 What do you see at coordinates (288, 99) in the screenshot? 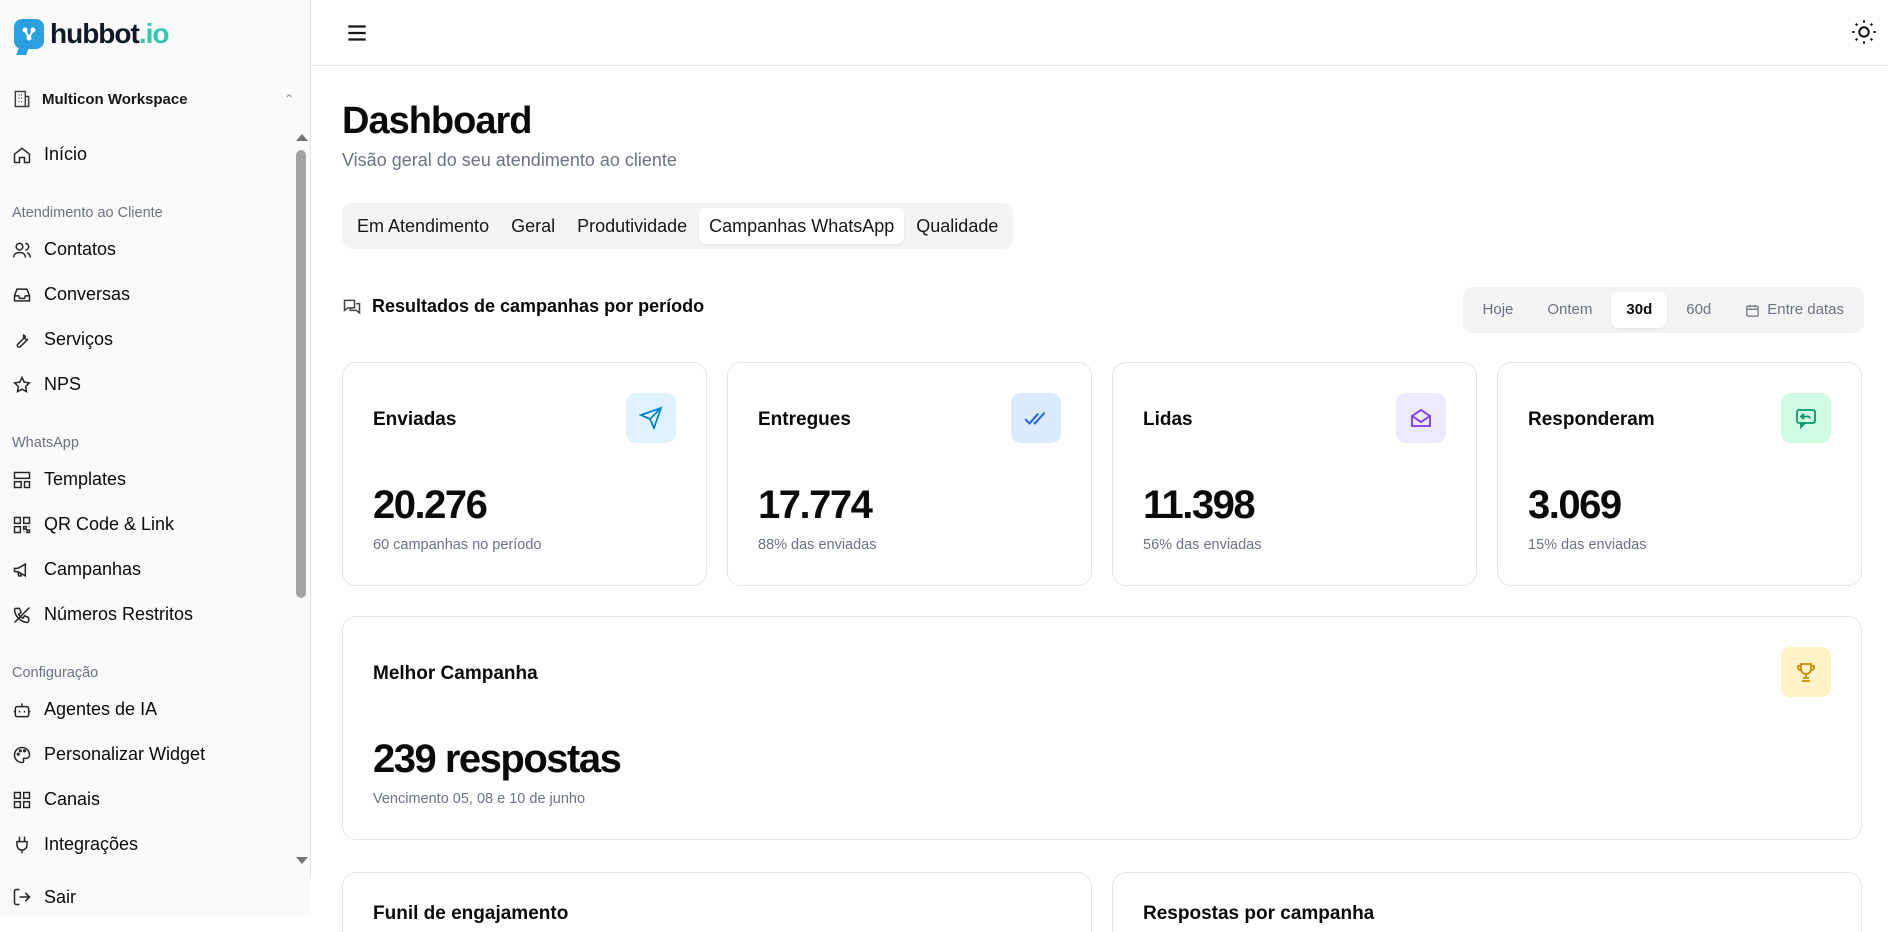
I see `chevron-up-down-icon: ⌃` at bounding box center [288, 99].